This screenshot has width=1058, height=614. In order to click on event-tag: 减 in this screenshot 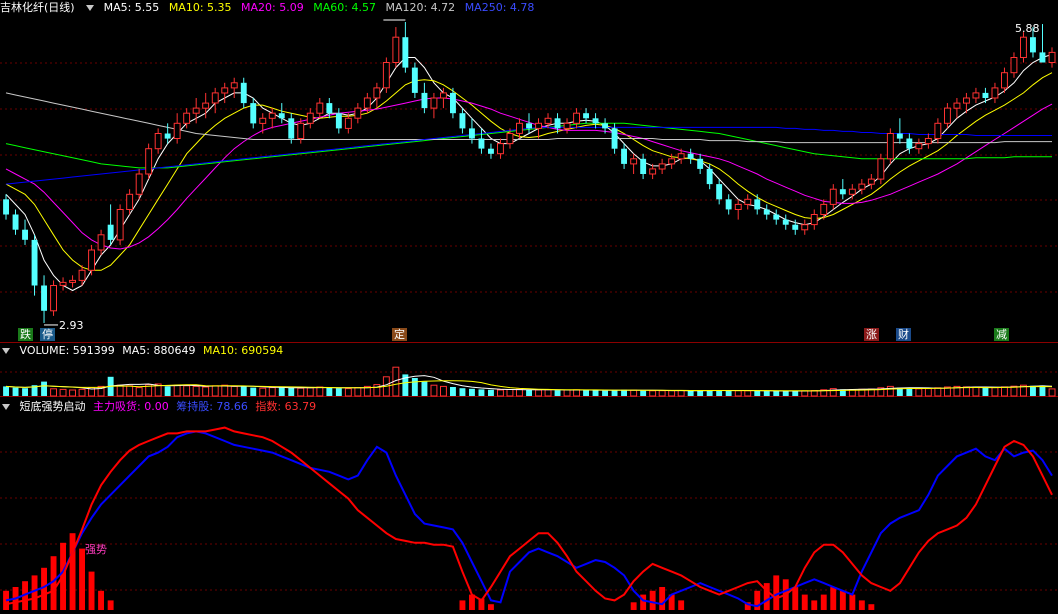, I will do `click(1001, 334)`.